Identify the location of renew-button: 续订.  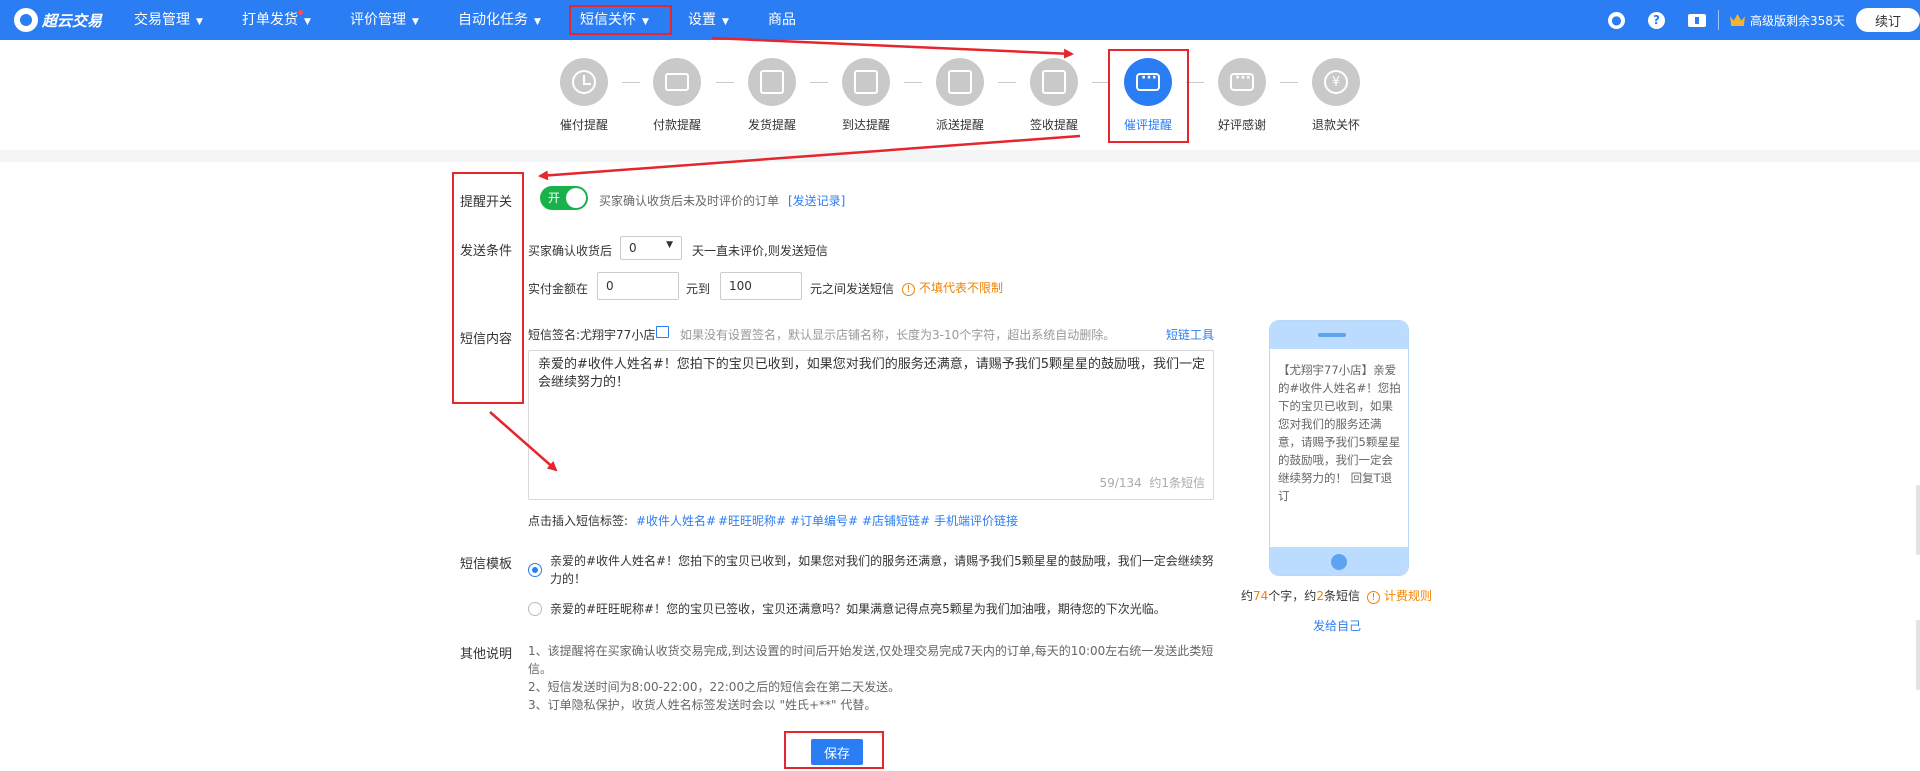
(1888, 20).